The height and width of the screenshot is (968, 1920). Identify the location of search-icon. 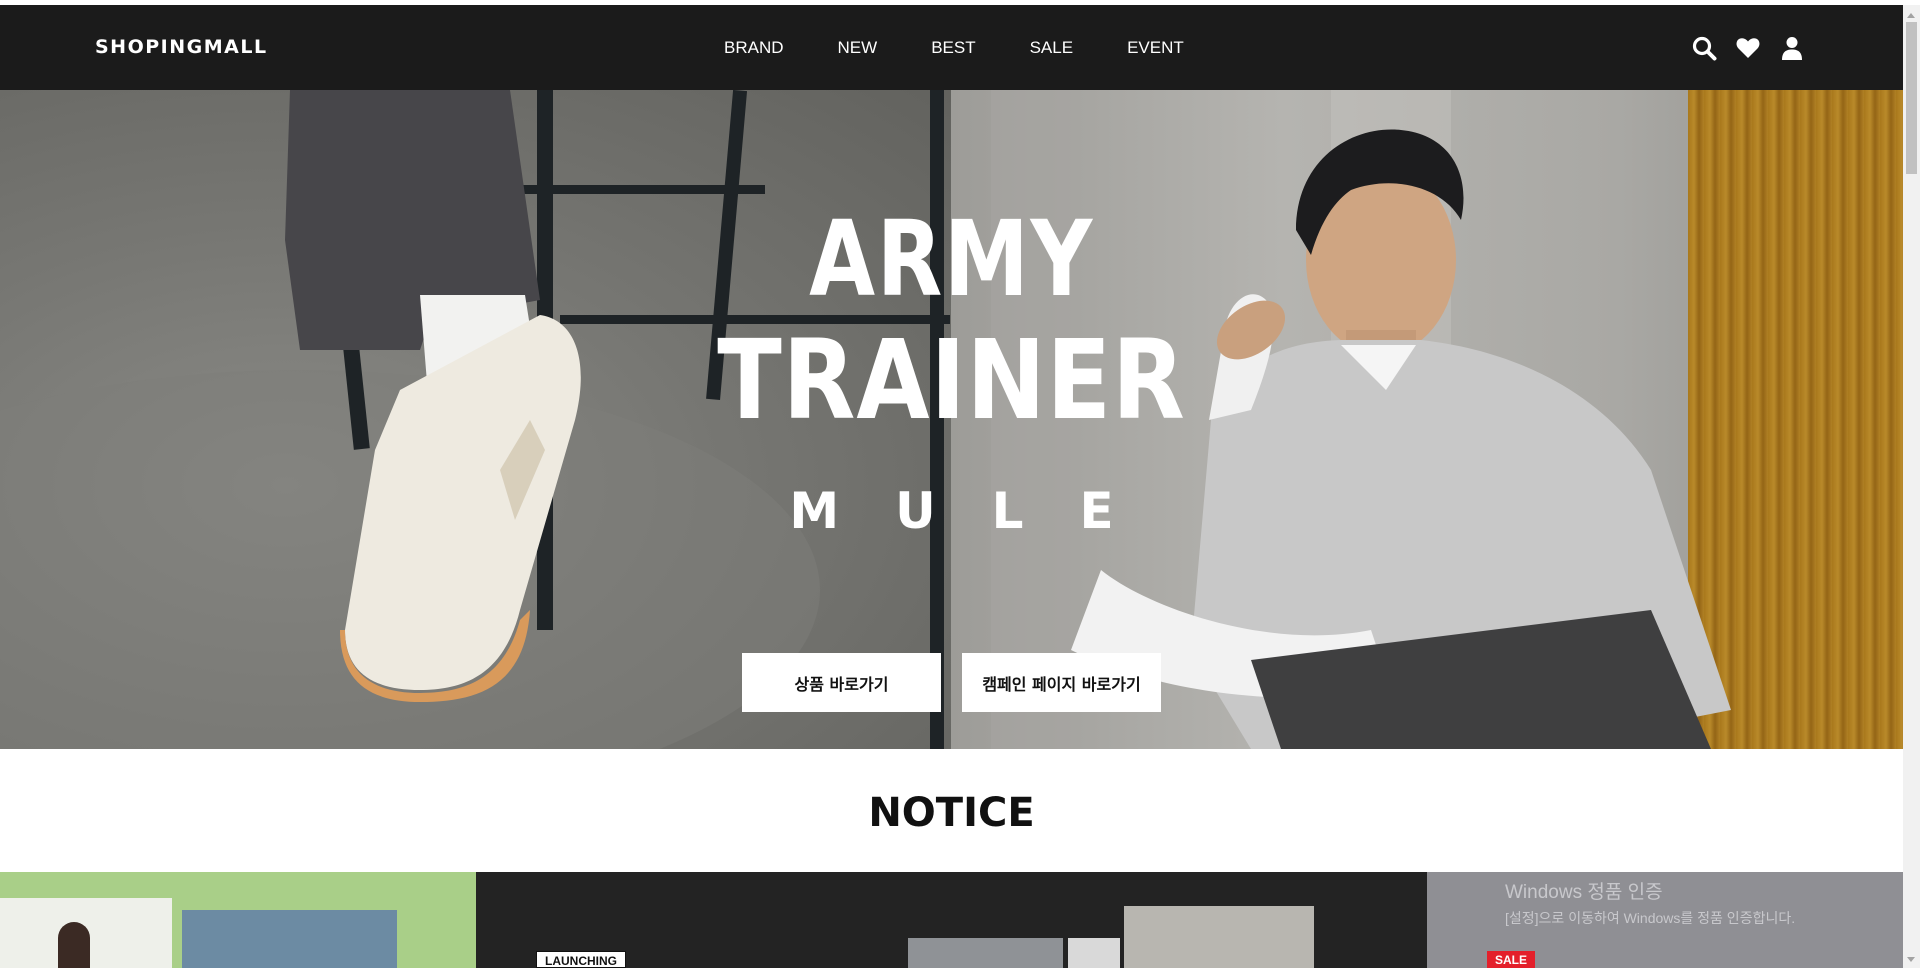
(1704, 48).